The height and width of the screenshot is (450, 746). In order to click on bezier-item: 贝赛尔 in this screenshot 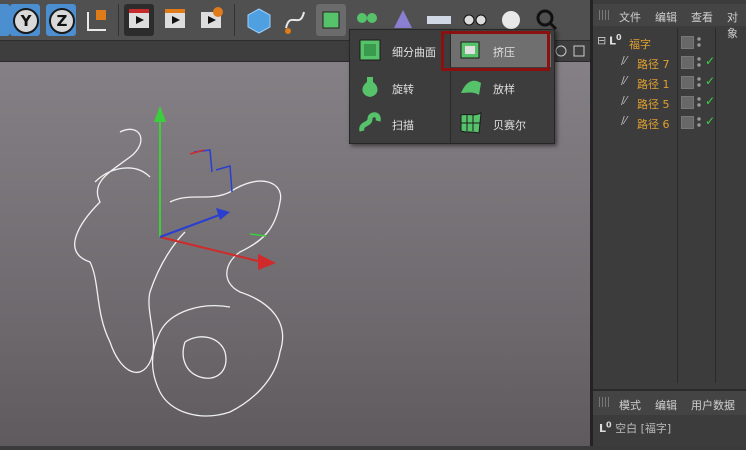, I will do `click(501, 123)`.